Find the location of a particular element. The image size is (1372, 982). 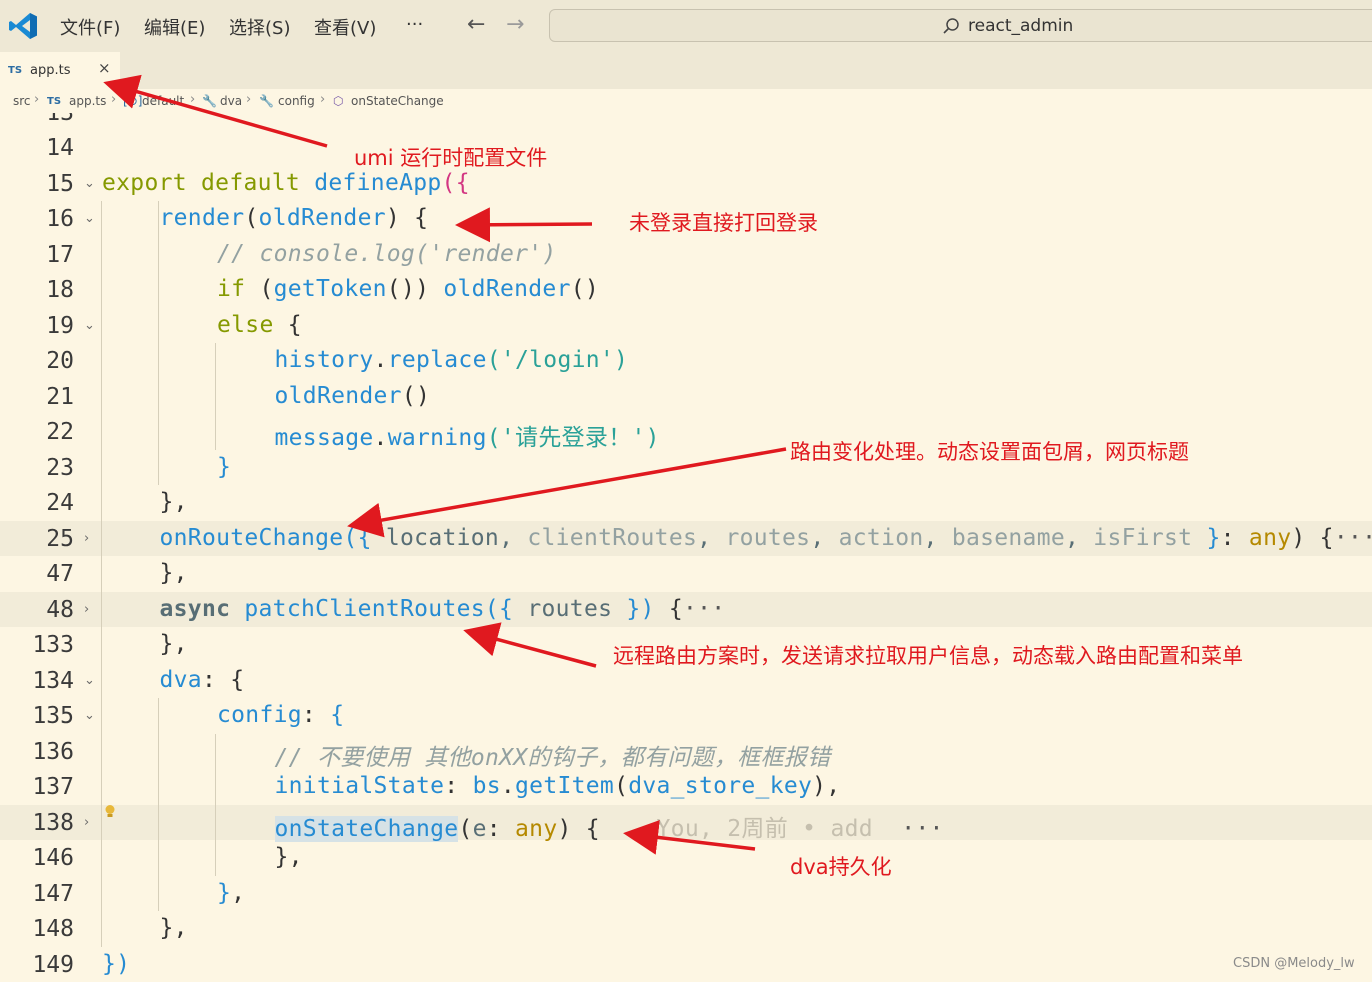

code-token: } is located at coordinates (224, 892).